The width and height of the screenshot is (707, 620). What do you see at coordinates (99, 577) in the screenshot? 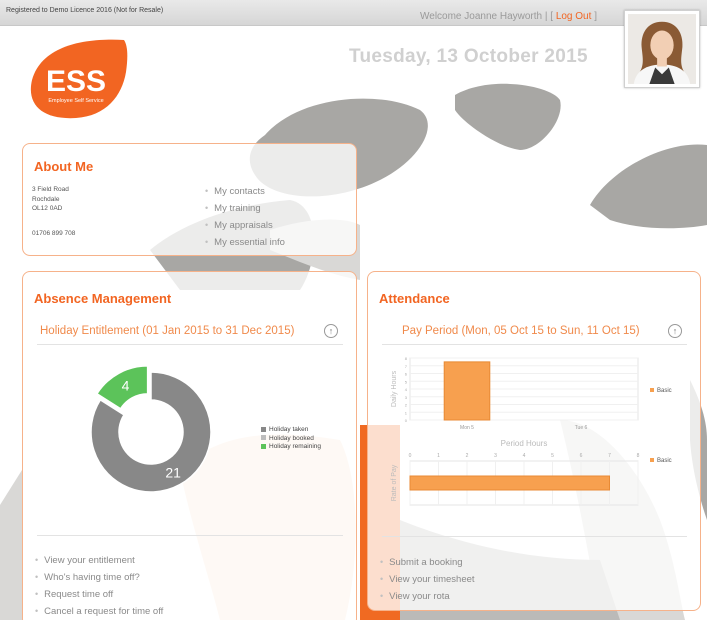
I see `link-whos-off: Who's having time off?` at bounding box center [99, 577].